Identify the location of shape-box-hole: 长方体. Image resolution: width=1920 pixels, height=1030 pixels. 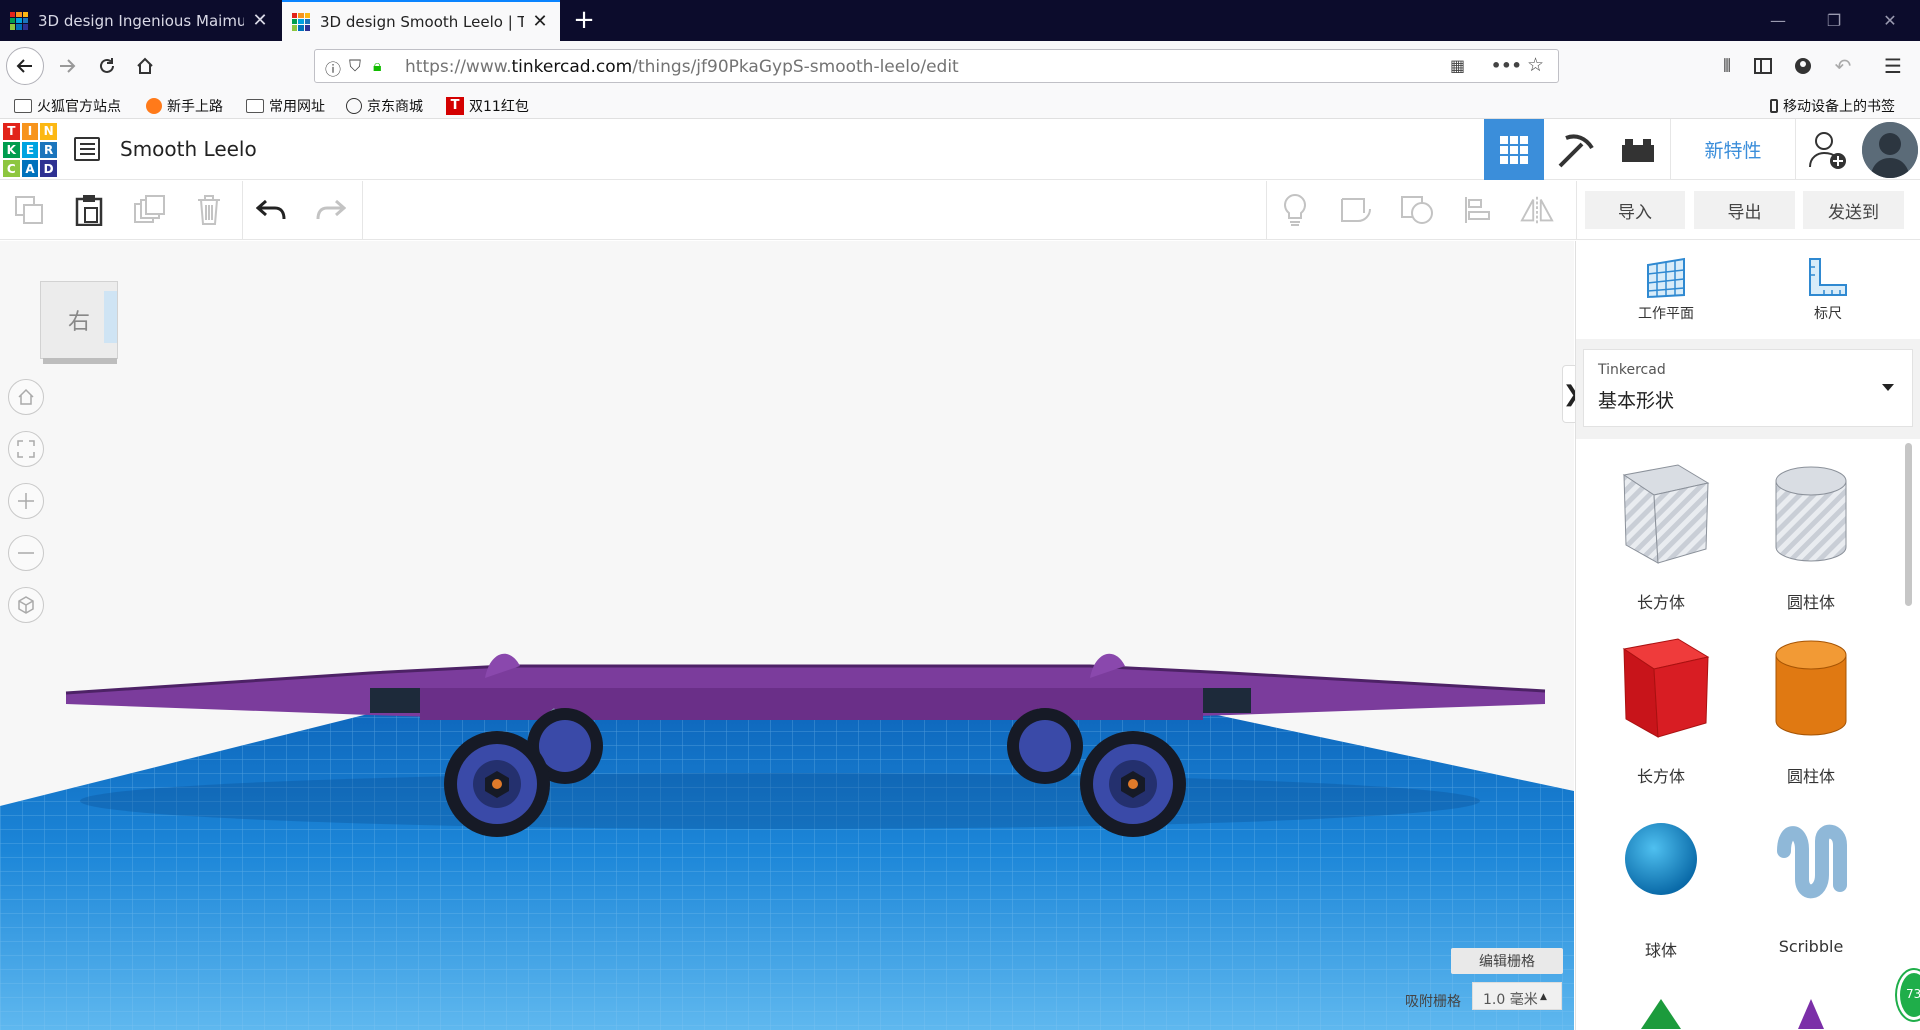
(1661, 533).